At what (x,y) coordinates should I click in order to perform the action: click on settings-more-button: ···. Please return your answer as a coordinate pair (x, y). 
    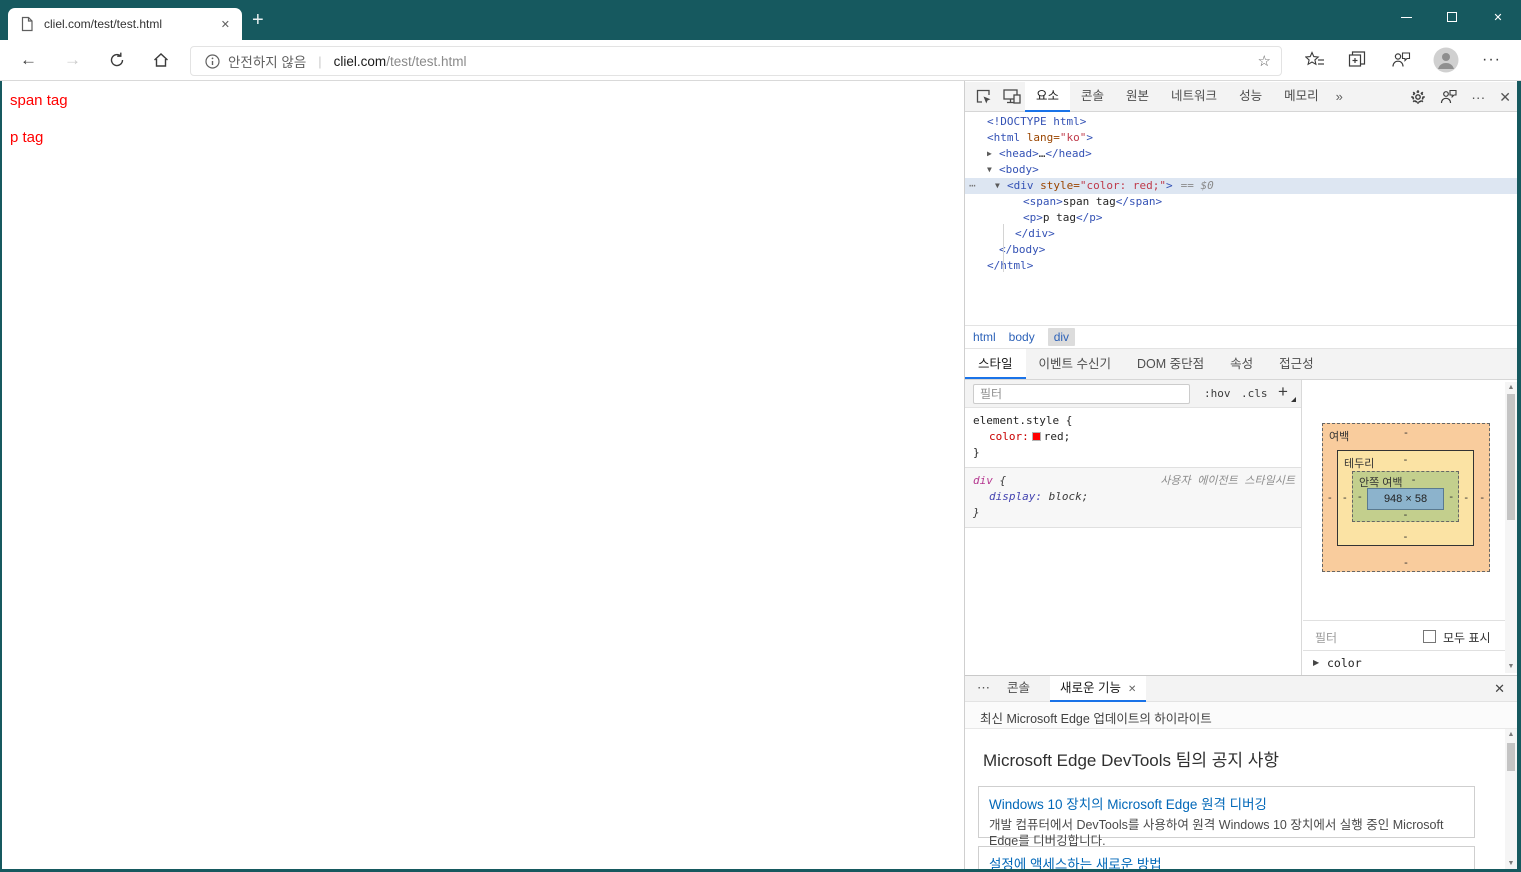
    Looking at the image, I should click on (1491, 60).